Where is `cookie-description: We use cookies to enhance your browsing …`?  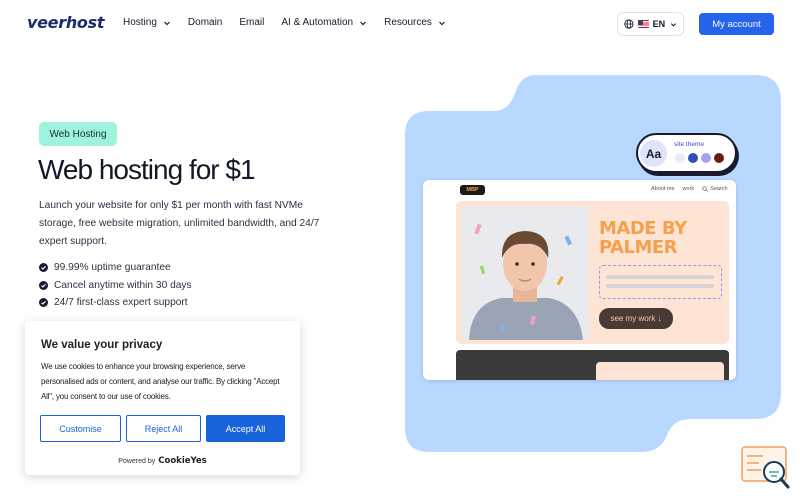
cookie-description: We use cookies to enhance your browsing … is located at coordinates (160, 381).